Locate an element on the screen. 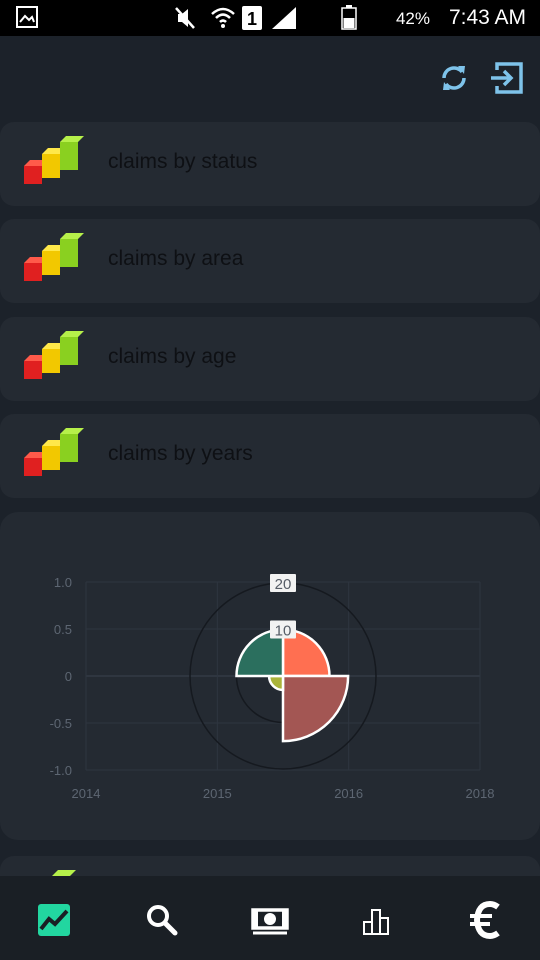  menu-item-claims-by-age: claims by age is located at coordinates (270, 359).